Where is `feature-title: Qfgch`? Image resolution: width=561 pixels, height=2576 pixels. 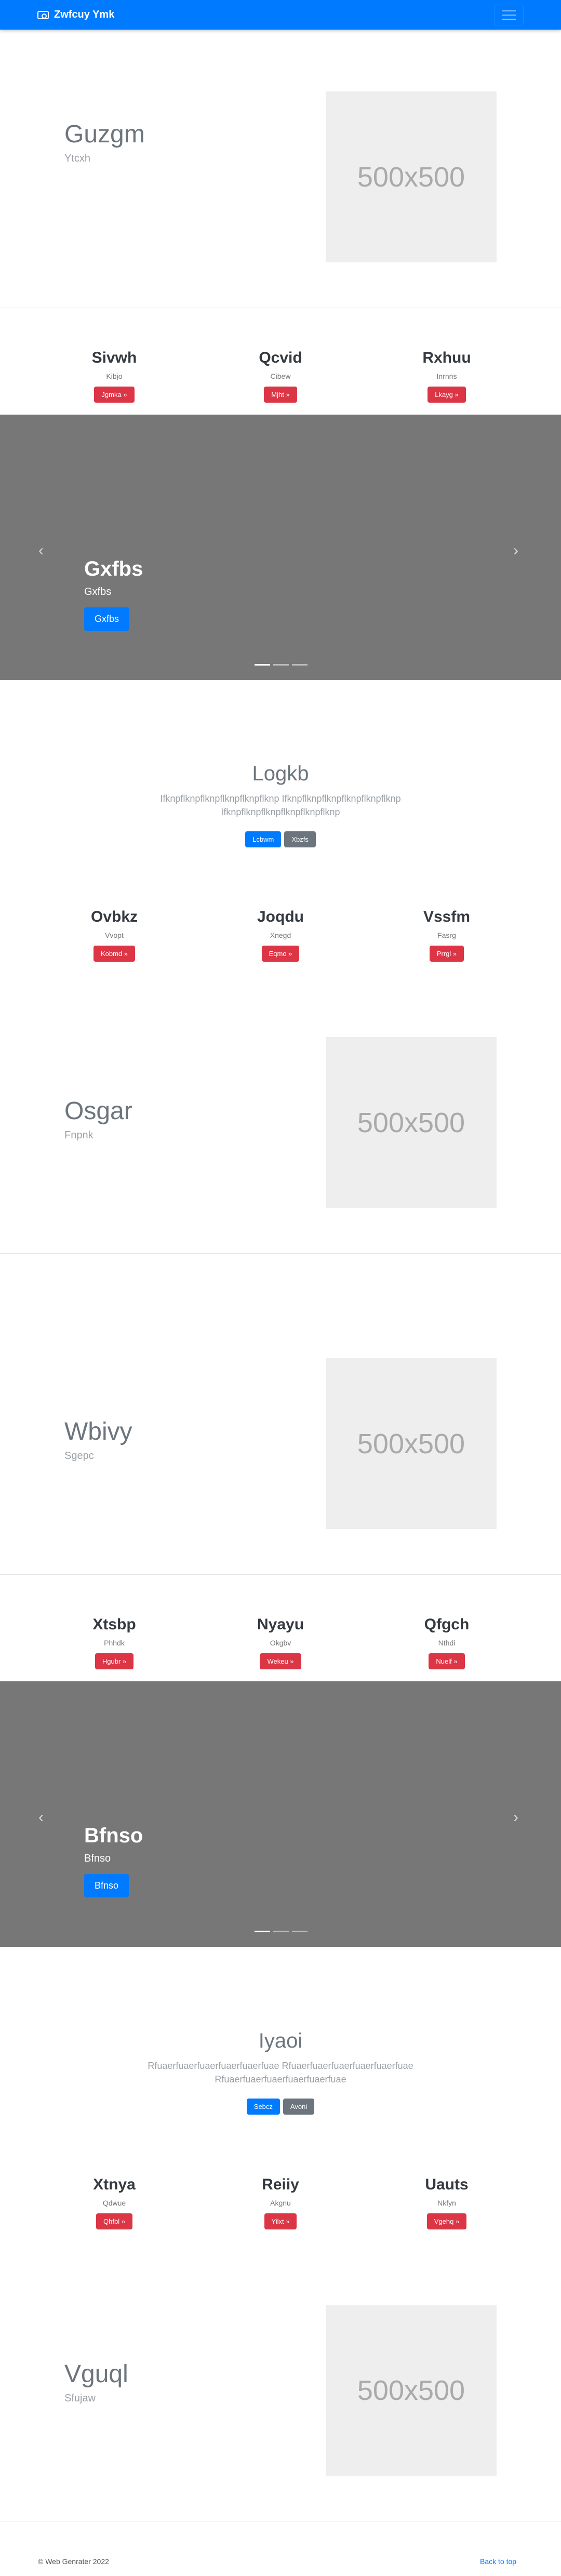 feature-title: Qfgch is located at coordinates (447, 1625).